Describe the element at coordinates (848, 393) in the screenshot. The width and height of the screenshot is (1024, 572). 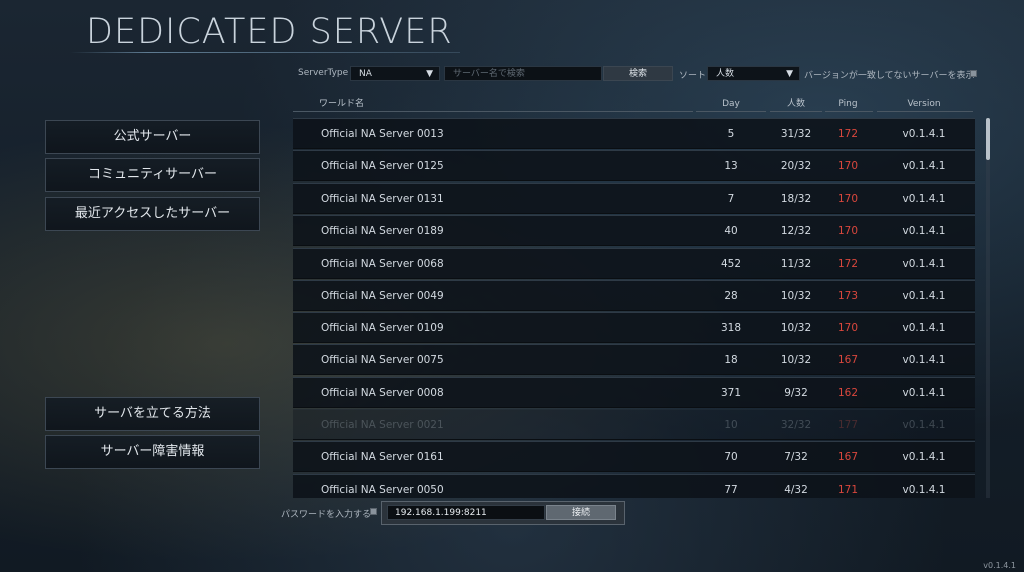
I see `server-ping: 162` at that location.